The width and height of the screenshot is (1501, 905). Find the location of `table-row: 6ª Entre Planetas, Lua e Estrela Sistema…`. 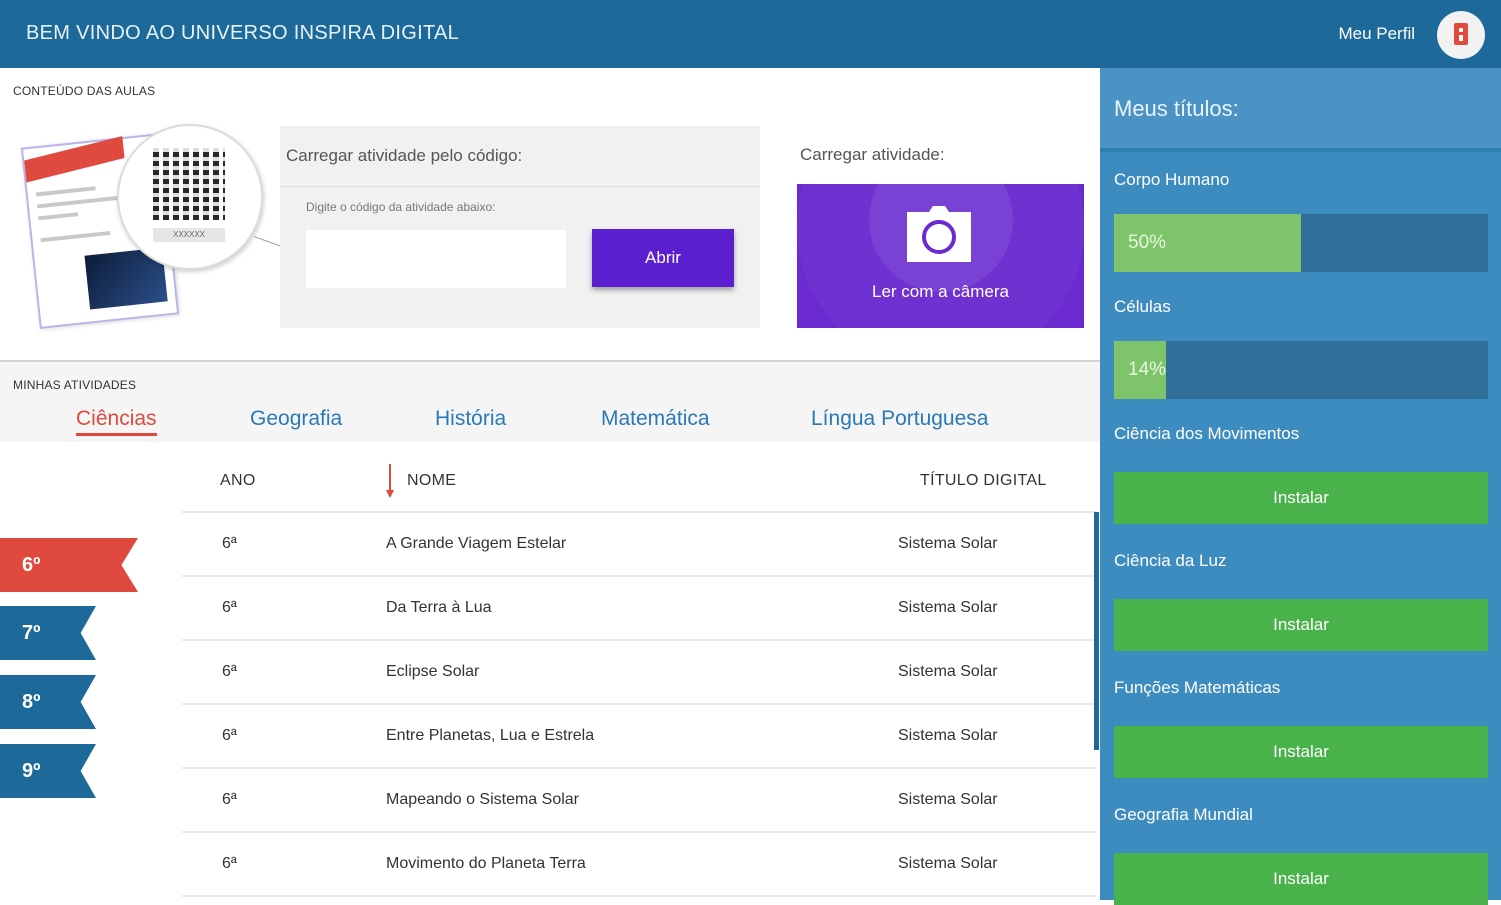

table-row: 6ª Entre Planetas, Lua e Estrela Sistema… is located at coordinates (639, 737).